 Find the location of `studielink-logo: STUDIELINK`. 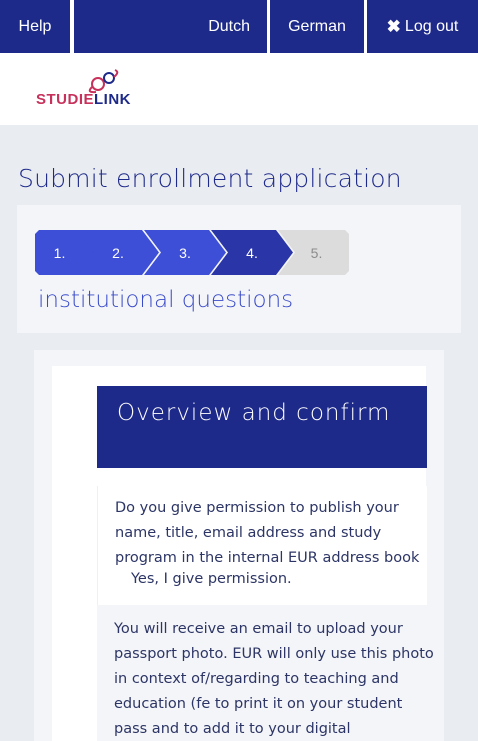

studielink-logo: STUDIELINK is located at coordinates (96, 91).